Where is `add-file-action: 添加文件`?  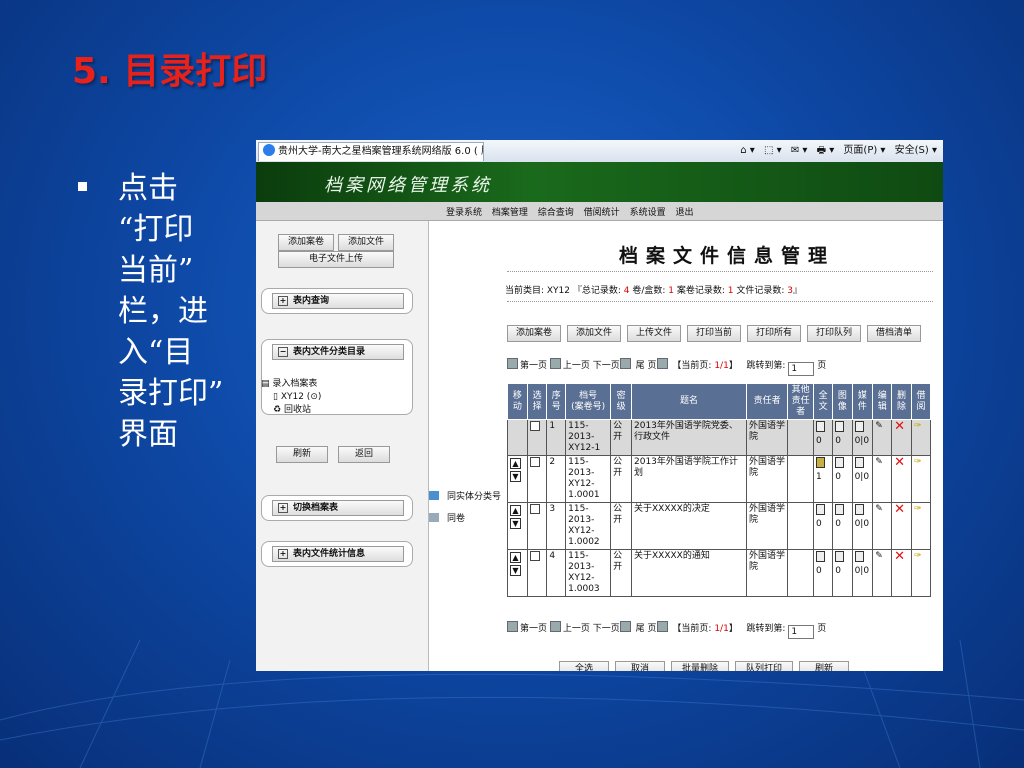
add-file-action: 添加文件 is located at coordinates (594, 333).